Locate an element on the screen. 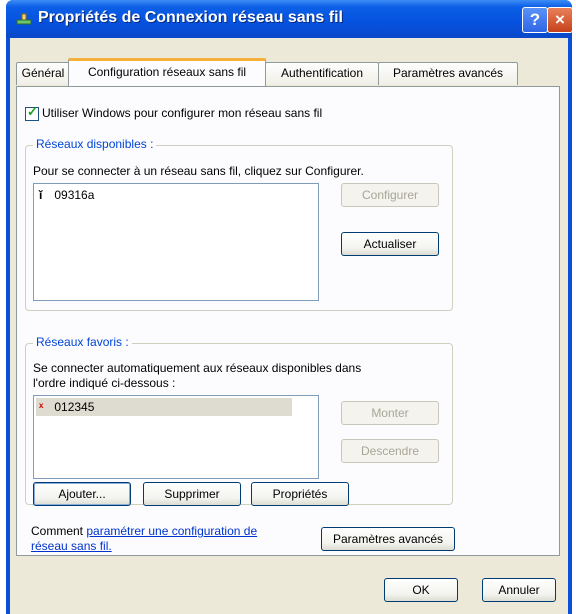 This screenshot has width=576, height=614. configure-button: Configurer is located at coordinates (390, 195).